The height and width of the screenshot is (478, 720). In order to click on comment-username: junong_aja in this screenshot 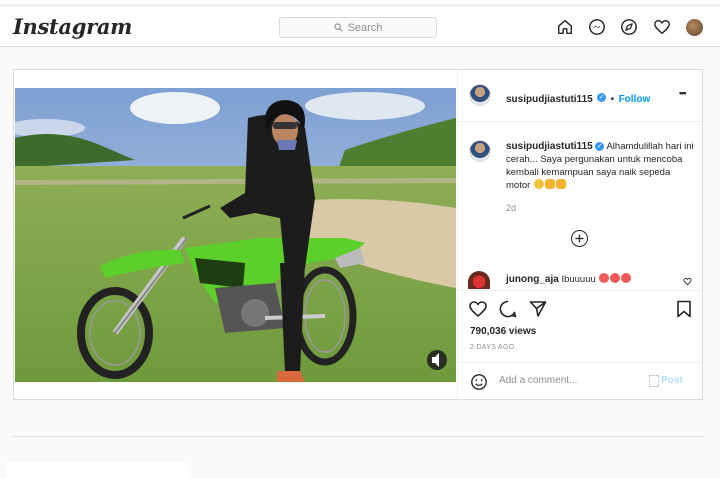, I will do `click(532, 279)`.